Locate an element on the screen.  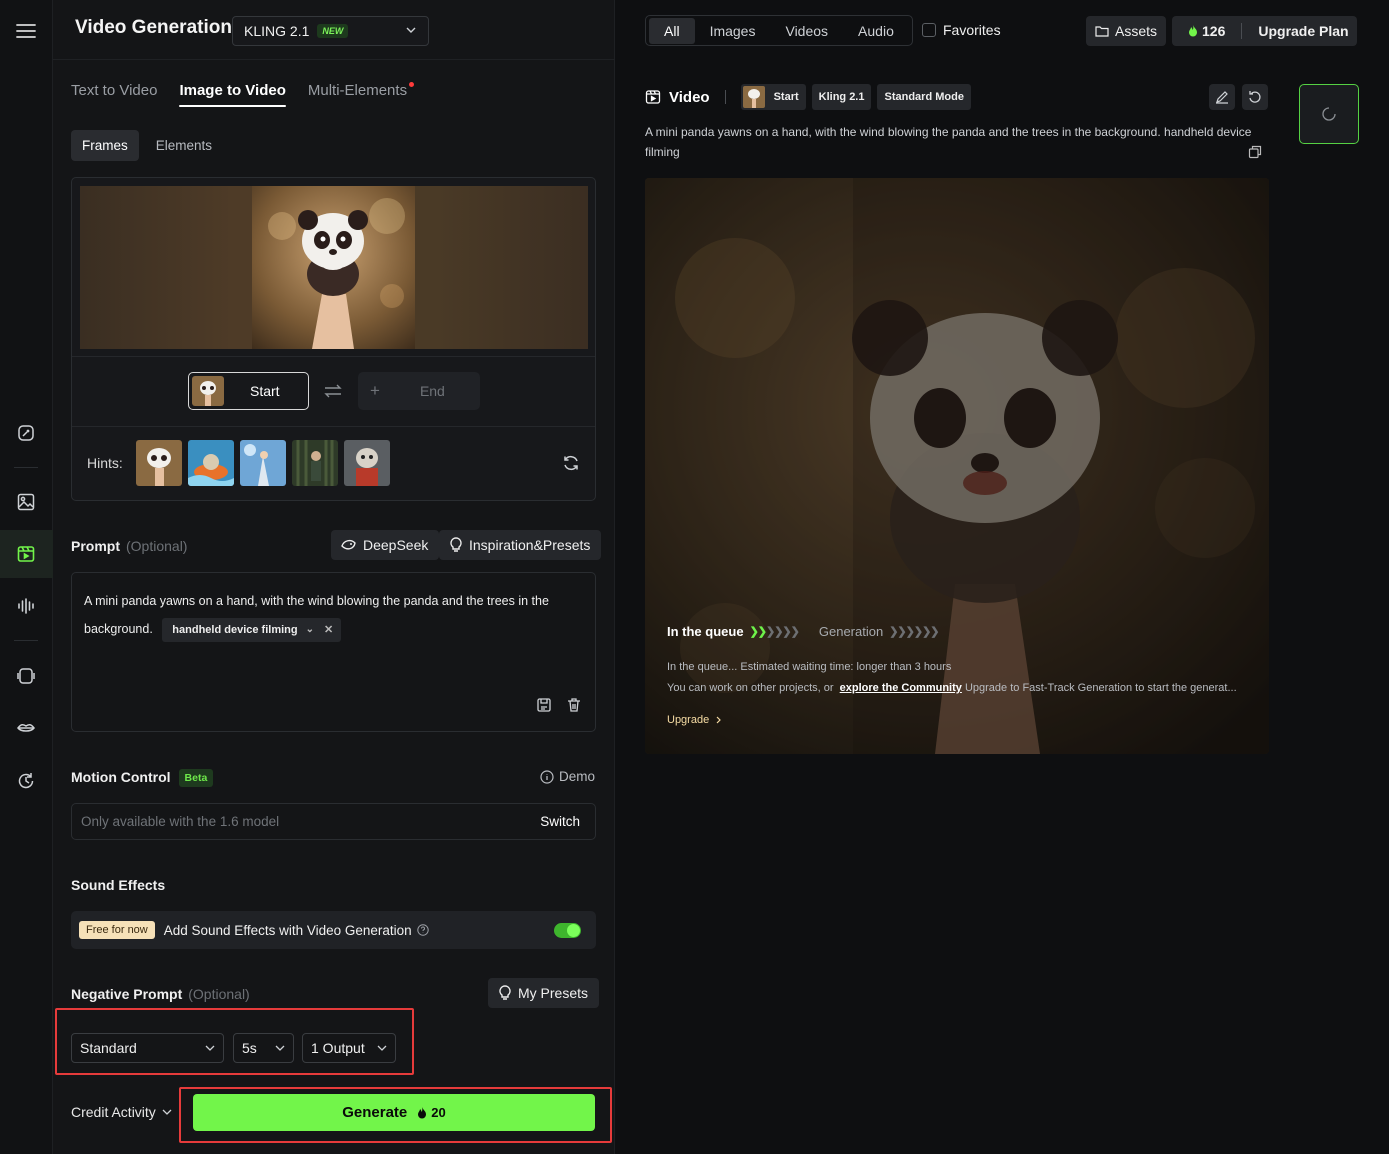
motion-control-field: Only available with the 1.6 model Switch is located at coordinates (333, 821).